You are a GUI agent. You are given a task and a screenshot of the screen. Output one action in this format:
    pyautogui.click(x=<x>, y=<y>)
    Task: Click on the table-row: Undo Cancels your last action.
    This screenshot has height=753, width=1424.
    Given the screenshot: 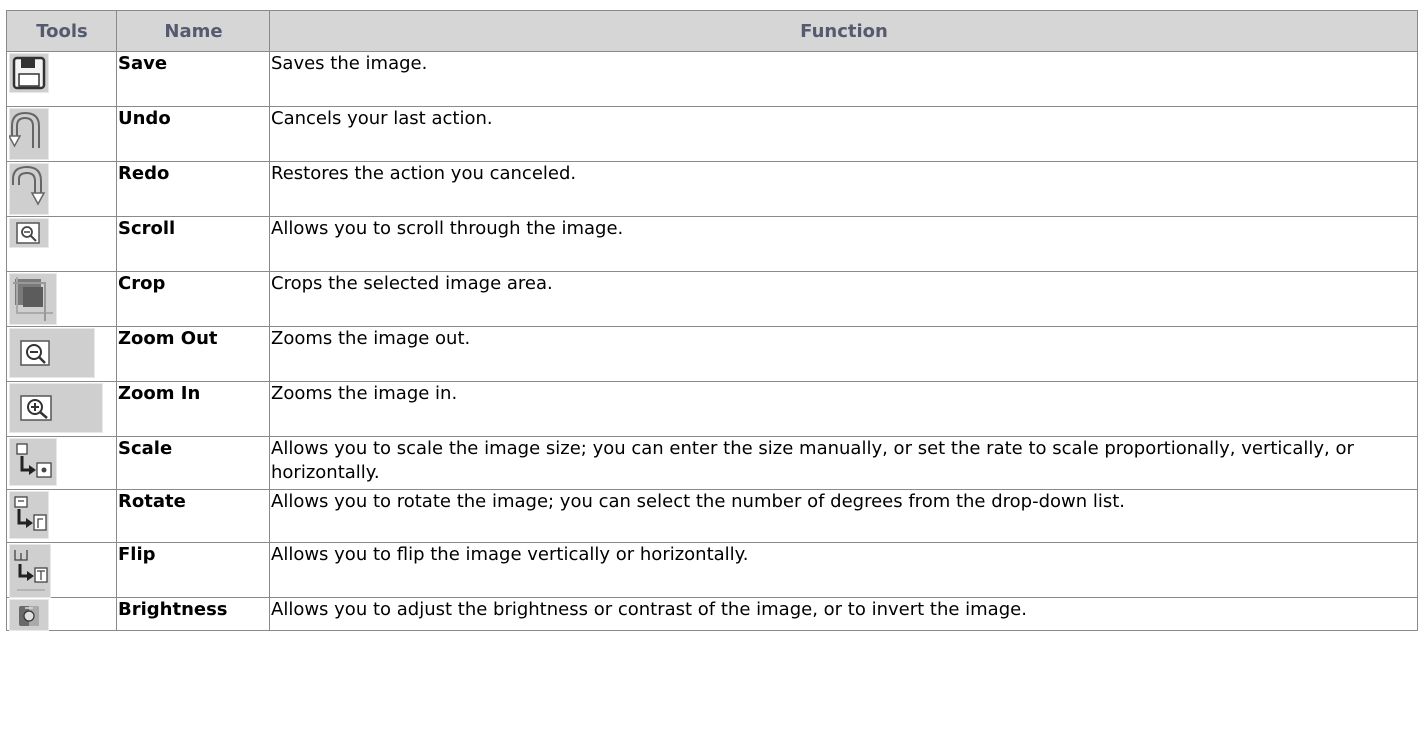 What is the action you would take?
    pyautogui.click(x=712, y=134)
    